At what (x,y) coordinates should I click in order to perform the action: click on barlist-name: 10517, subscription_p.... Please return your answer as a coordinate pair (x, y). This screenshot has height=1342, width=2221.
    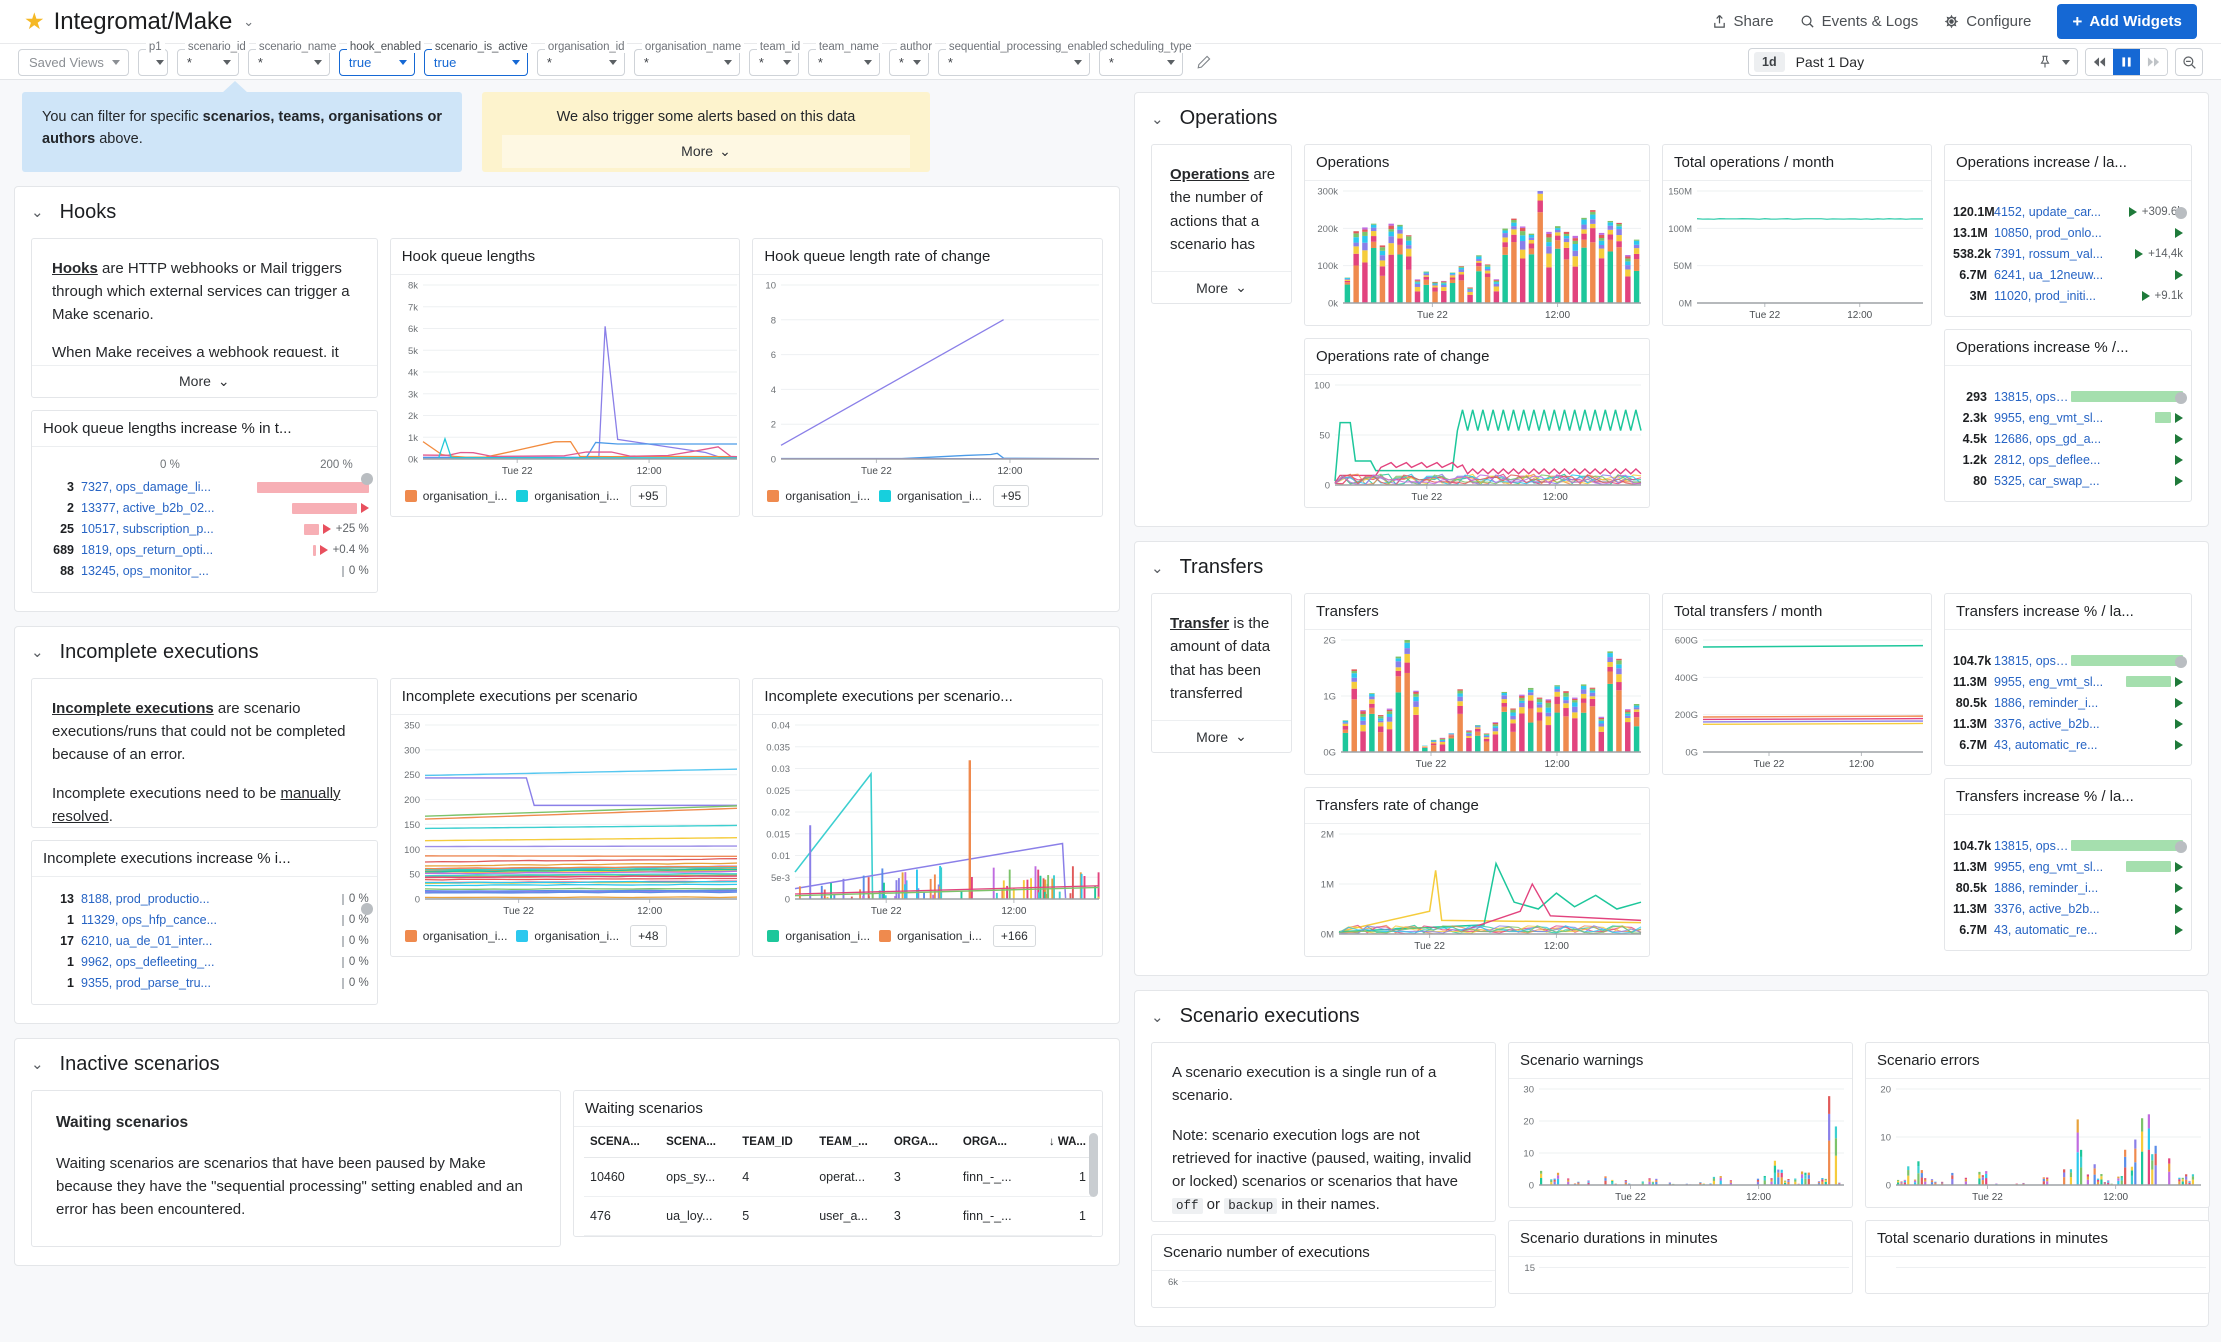
    Looking at the image, I should click on (147, 529).